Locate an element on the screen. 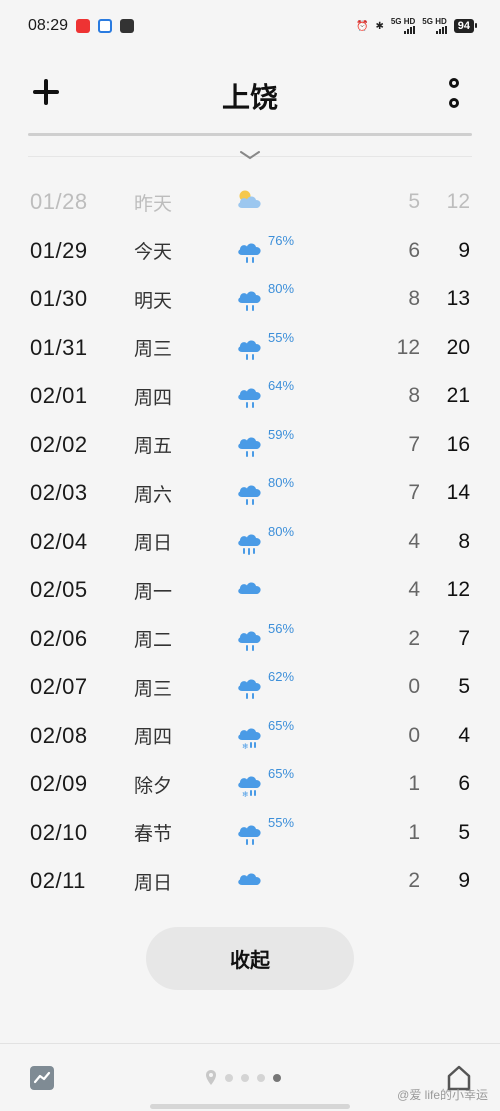  status-time: 08:29 is located at coordinates (48, 25).